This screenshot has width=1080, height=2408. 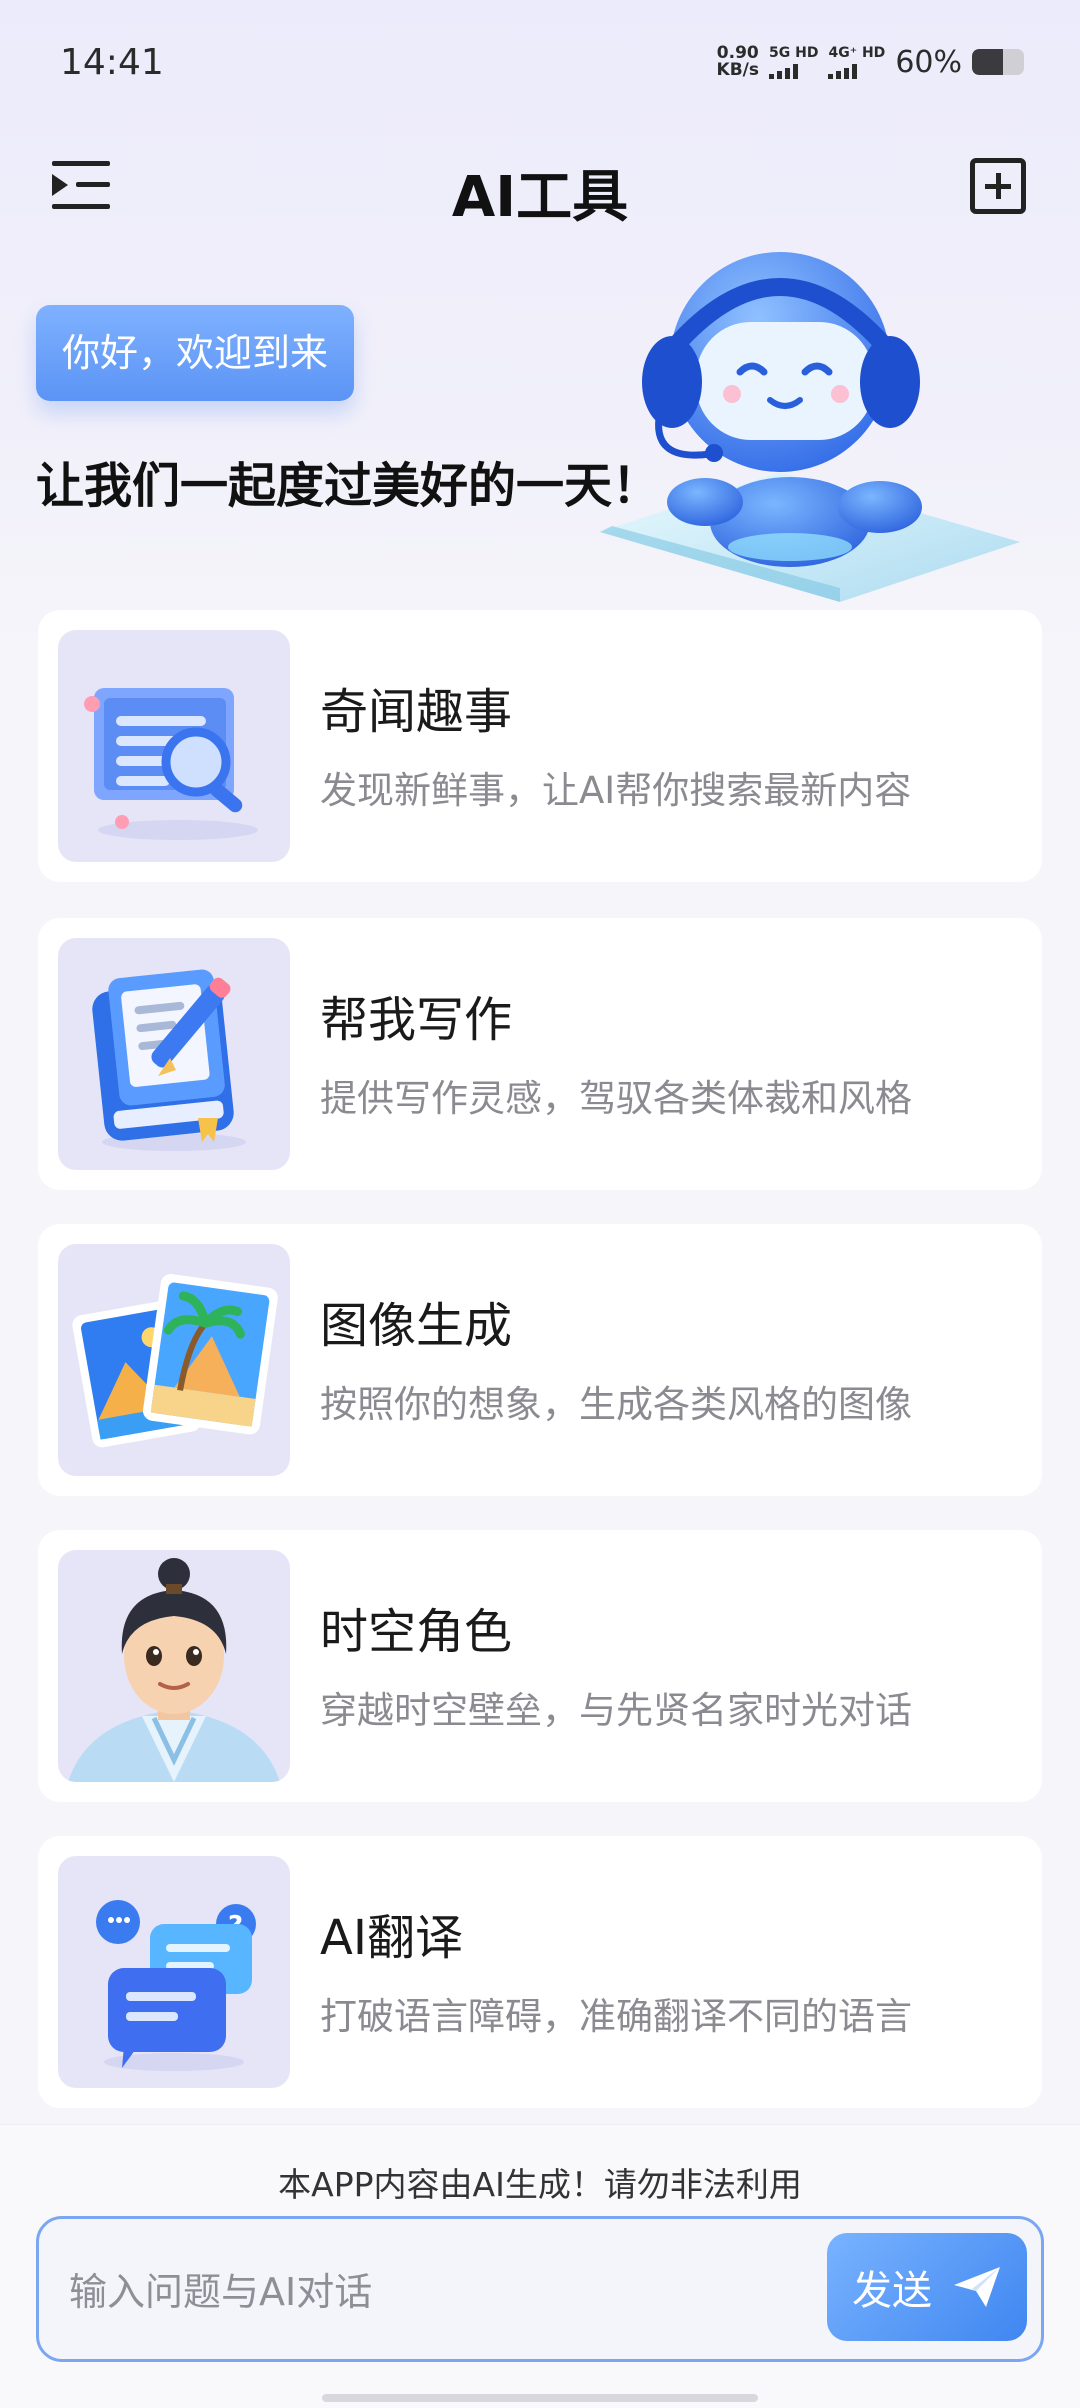 What do you see at coordinates (857, 52) in the screenshot?
I see `signal-sim2-label: 4G⁺ HD` at bounding box center [857, 52].